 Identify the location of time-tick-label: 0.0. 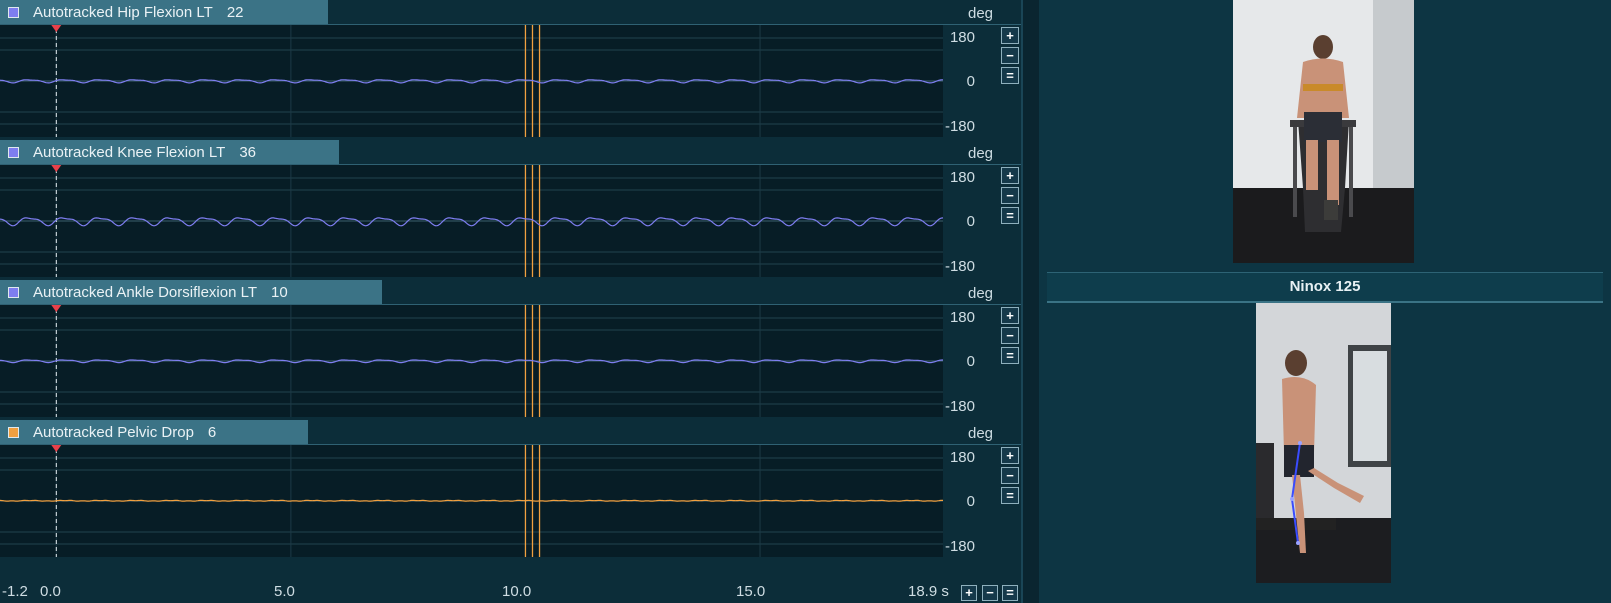
(50, 591).